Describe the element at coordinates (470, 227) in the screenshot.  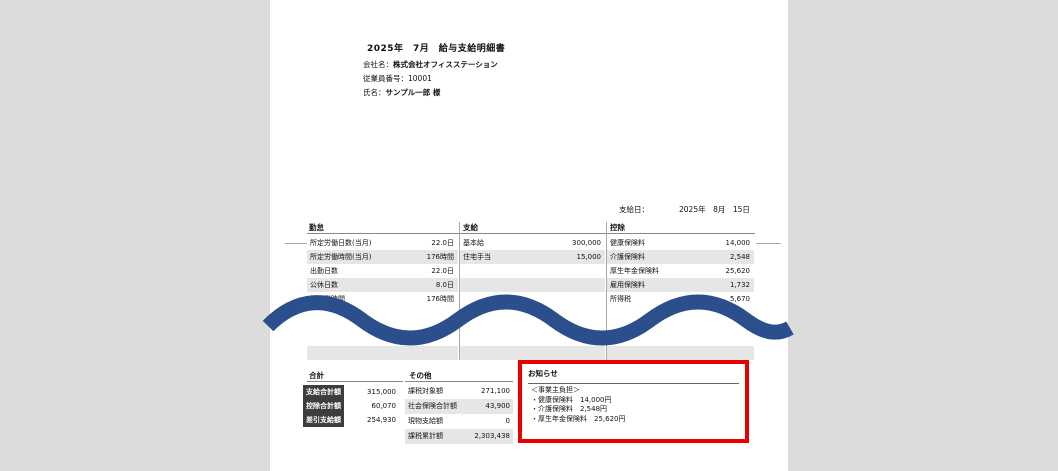
I see `payment-title: 支給` at that location.